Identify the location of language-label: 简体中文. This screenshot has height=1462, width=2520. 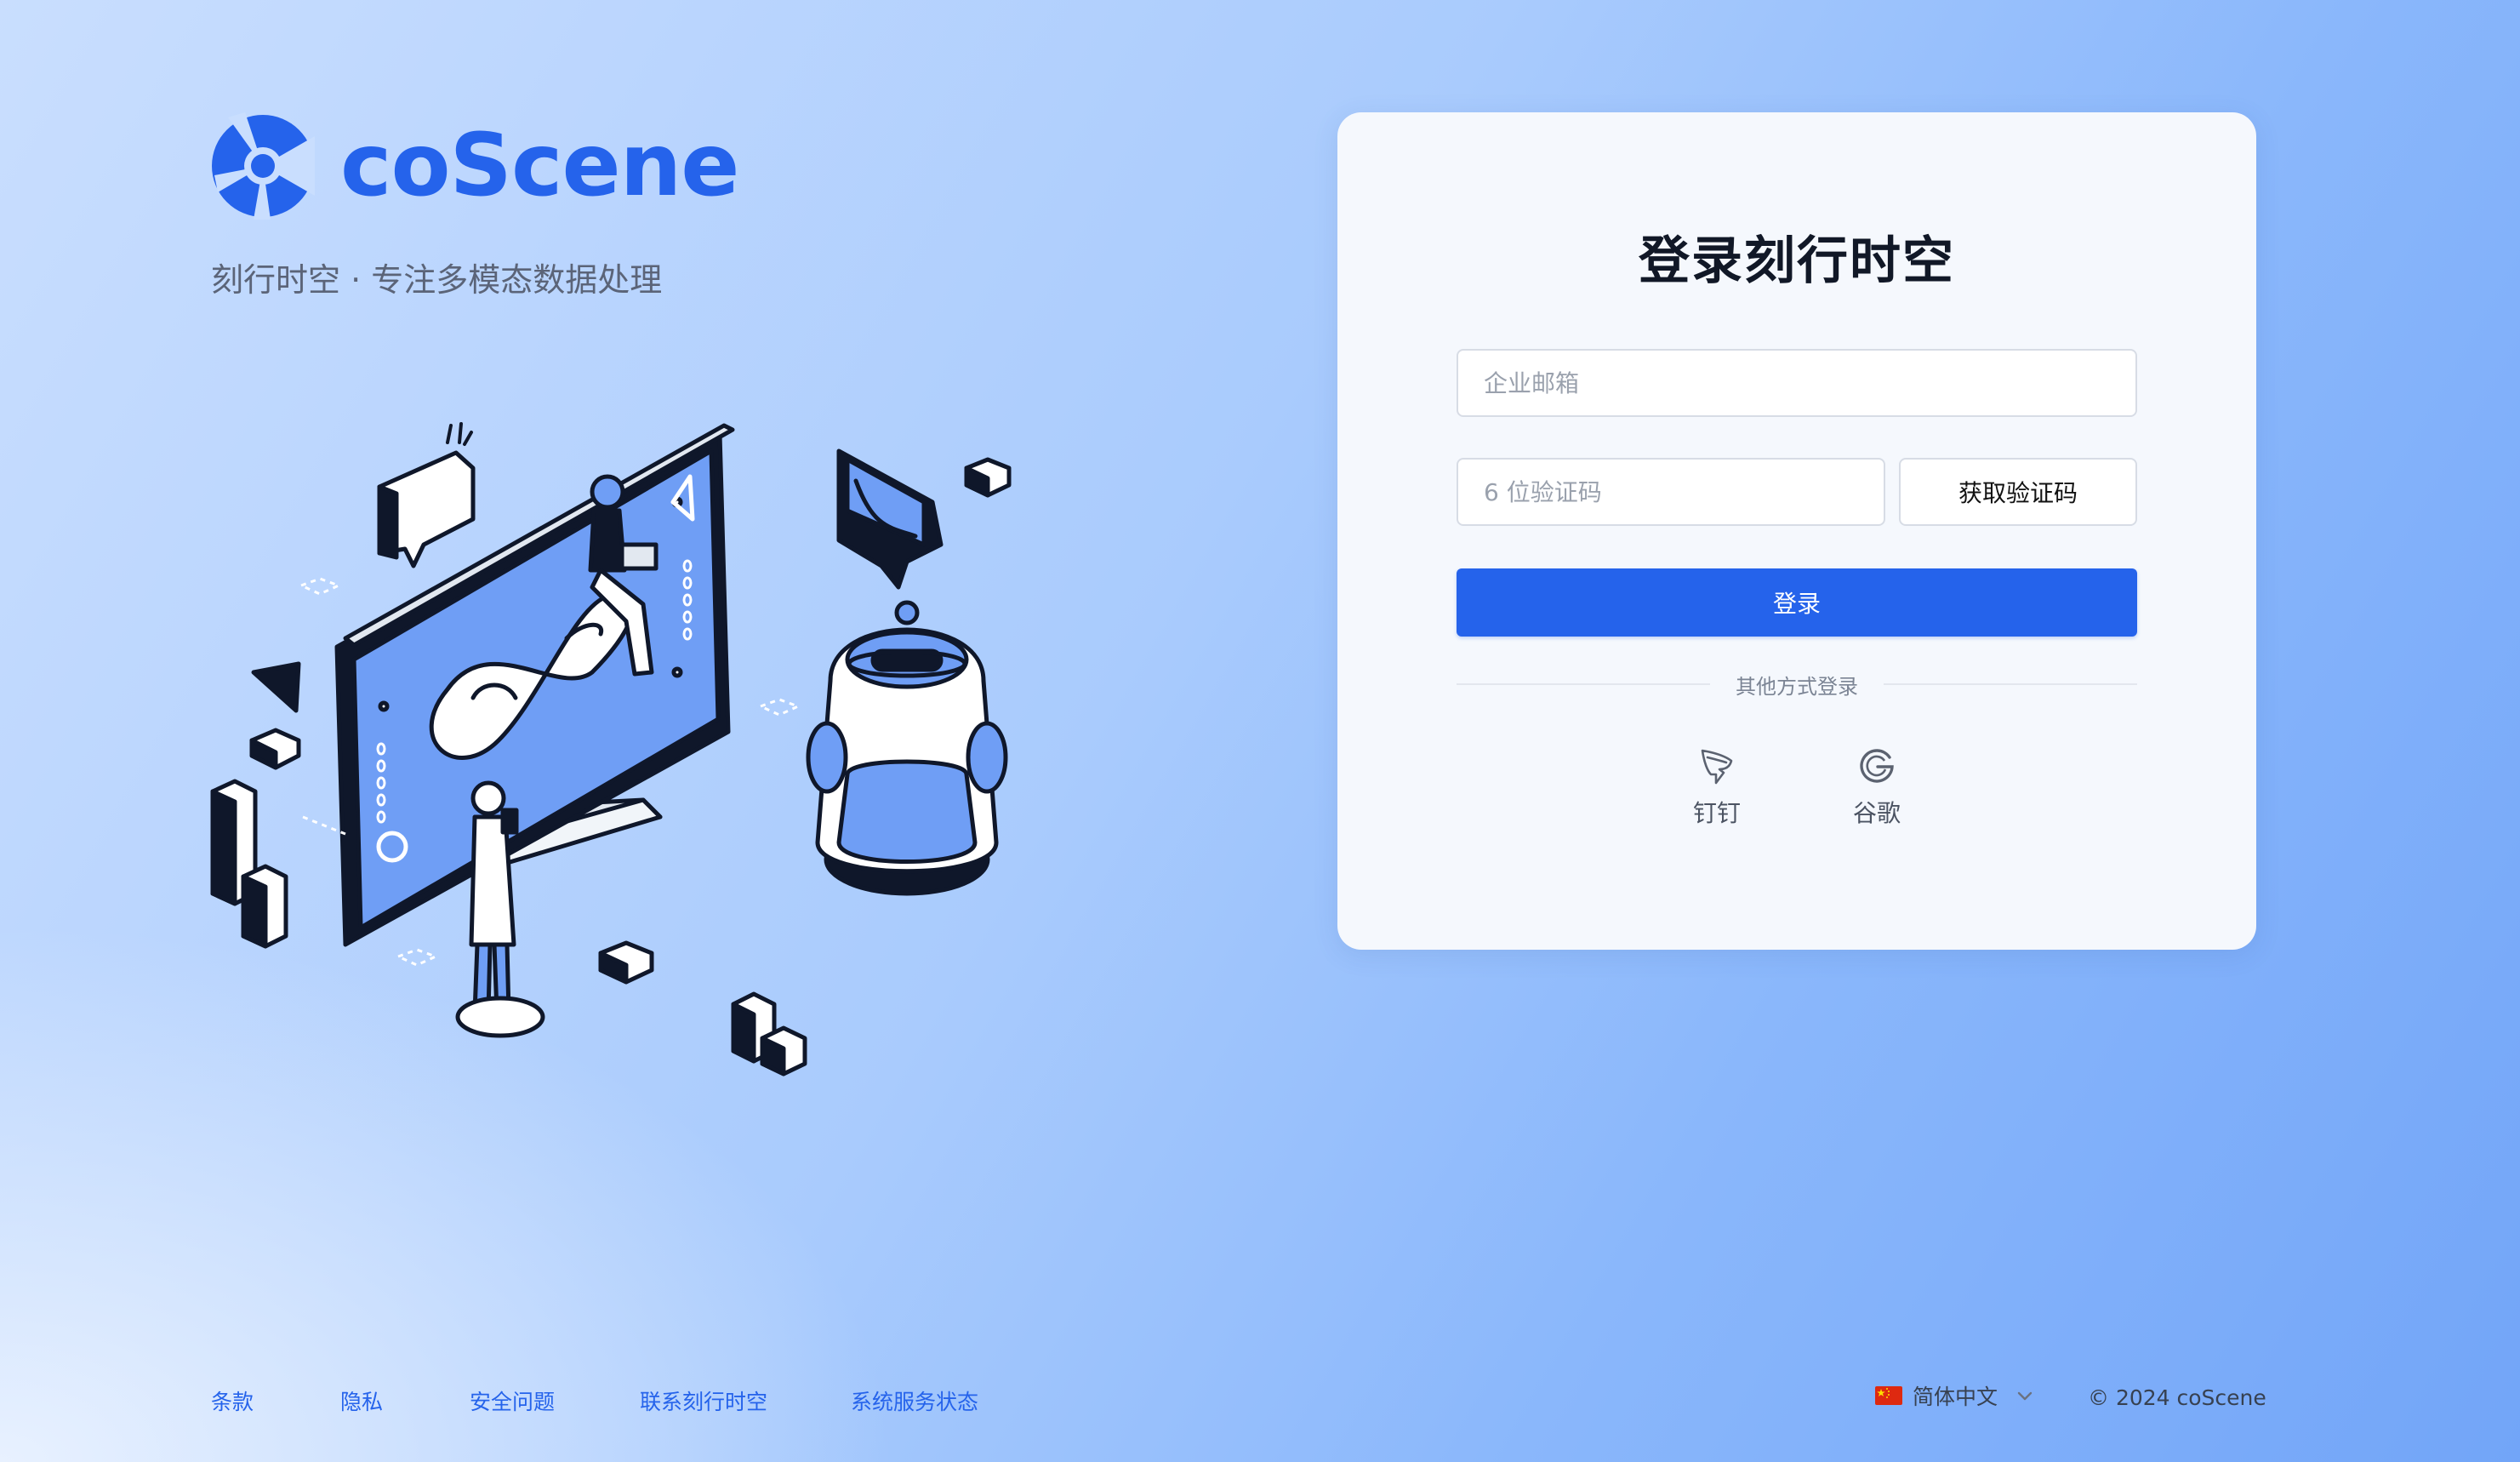
(1956, 1397).